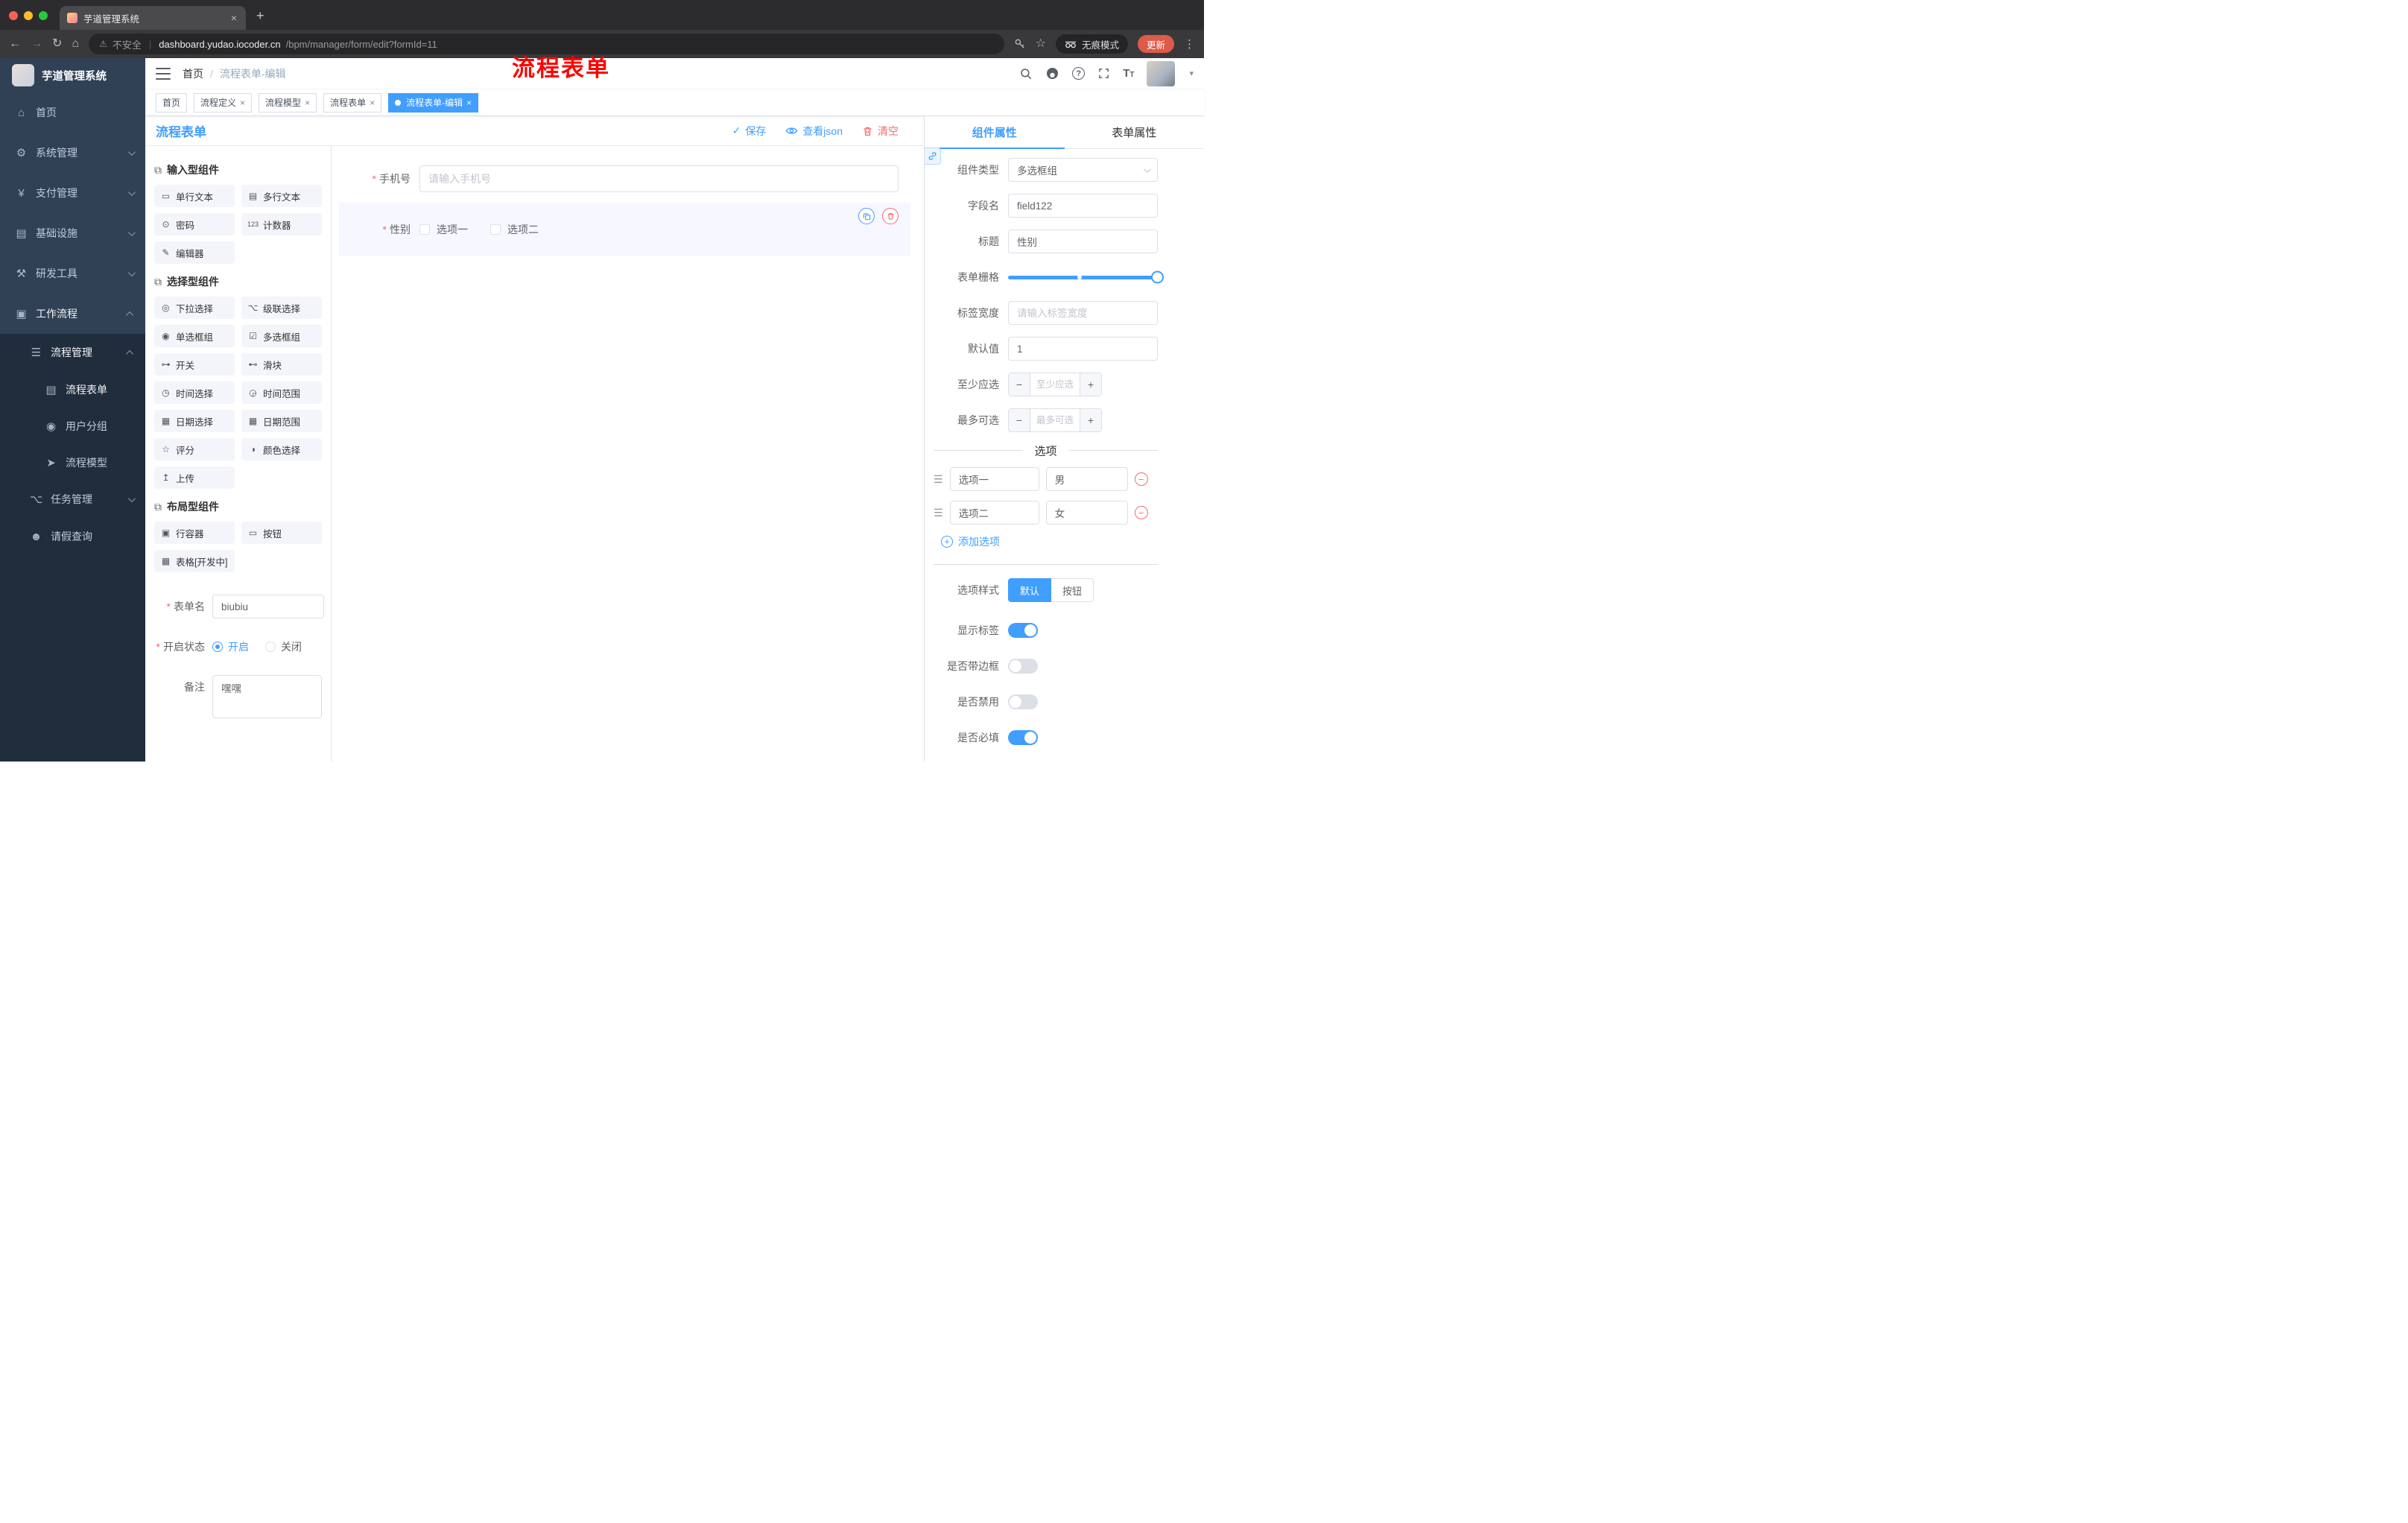  I want to click on forward-icon: →, so click(36, 44).